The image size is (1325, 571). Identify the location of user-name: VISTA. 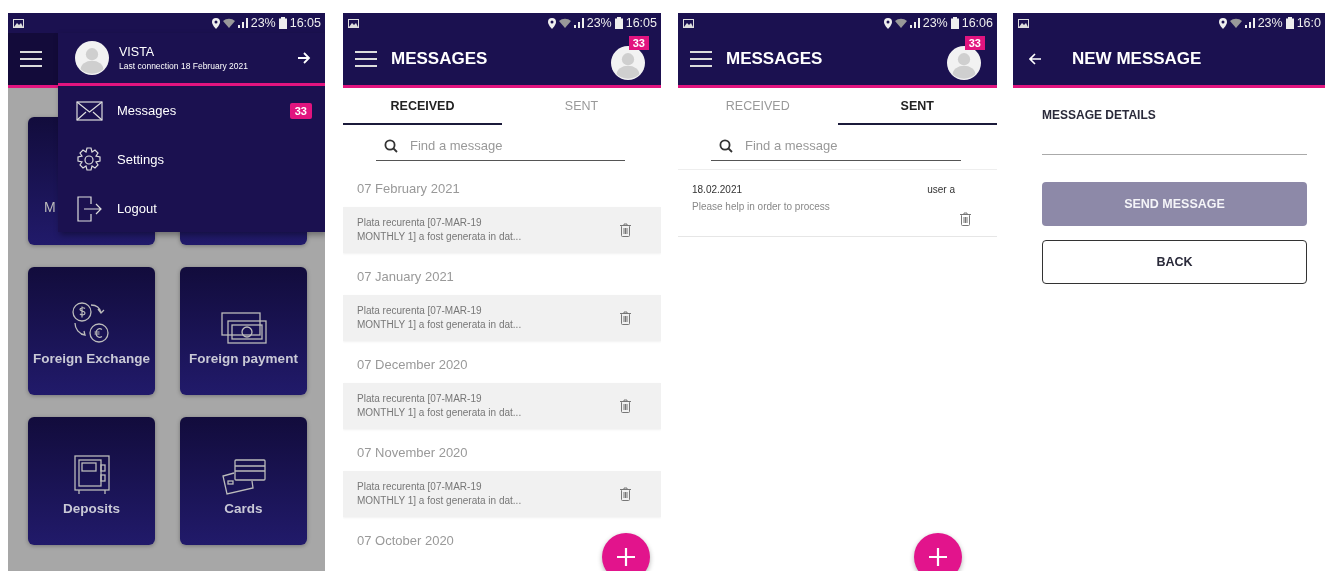
(137, 52).